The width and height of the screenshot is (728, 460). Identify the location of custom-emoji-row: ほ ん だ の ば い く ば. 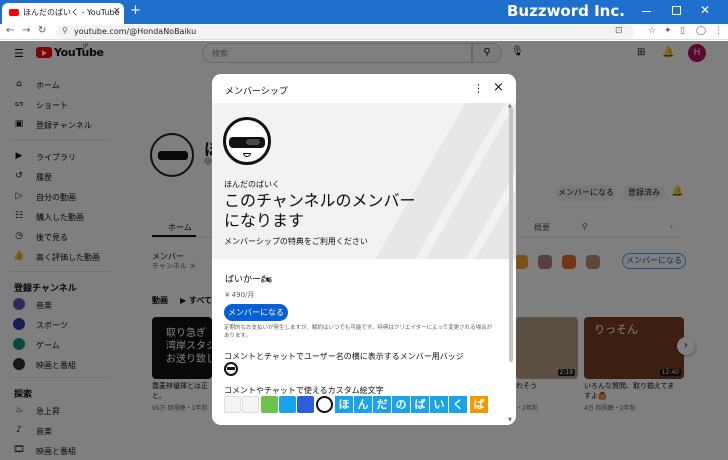
(364, 410).